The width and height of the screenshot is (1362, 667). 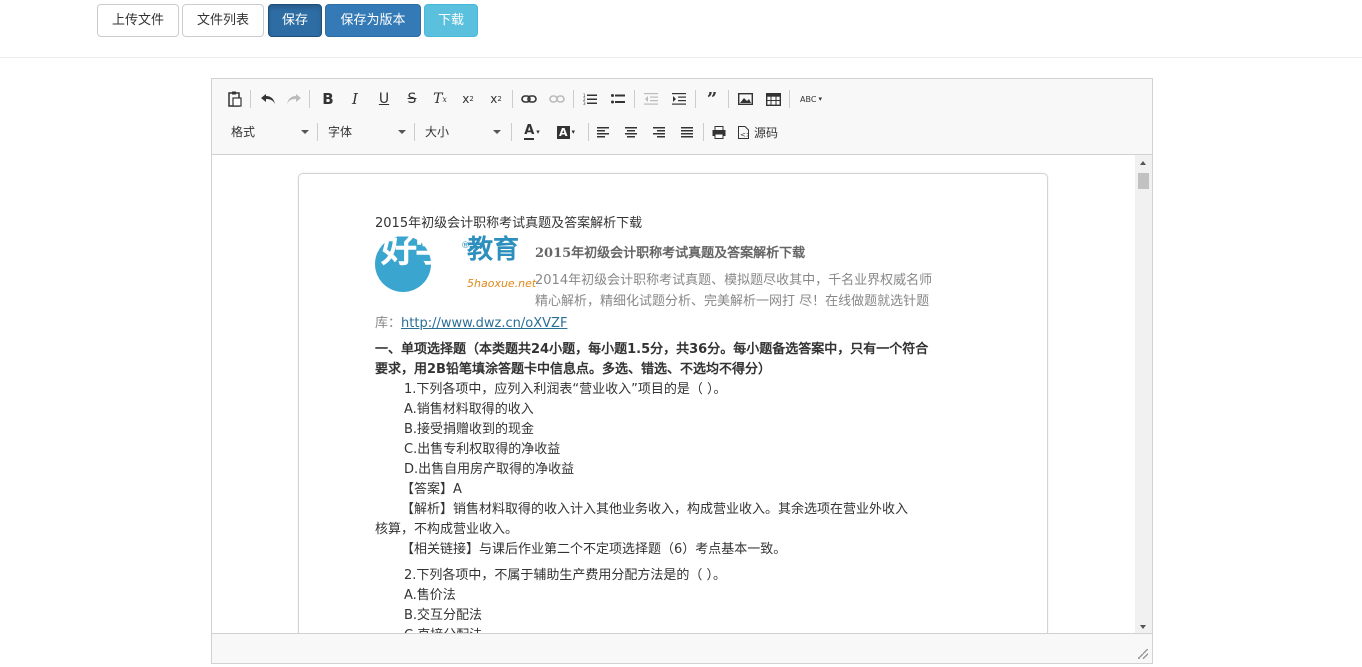 I want to click on format-combo-label: 格式, so click(x=243, y=132).